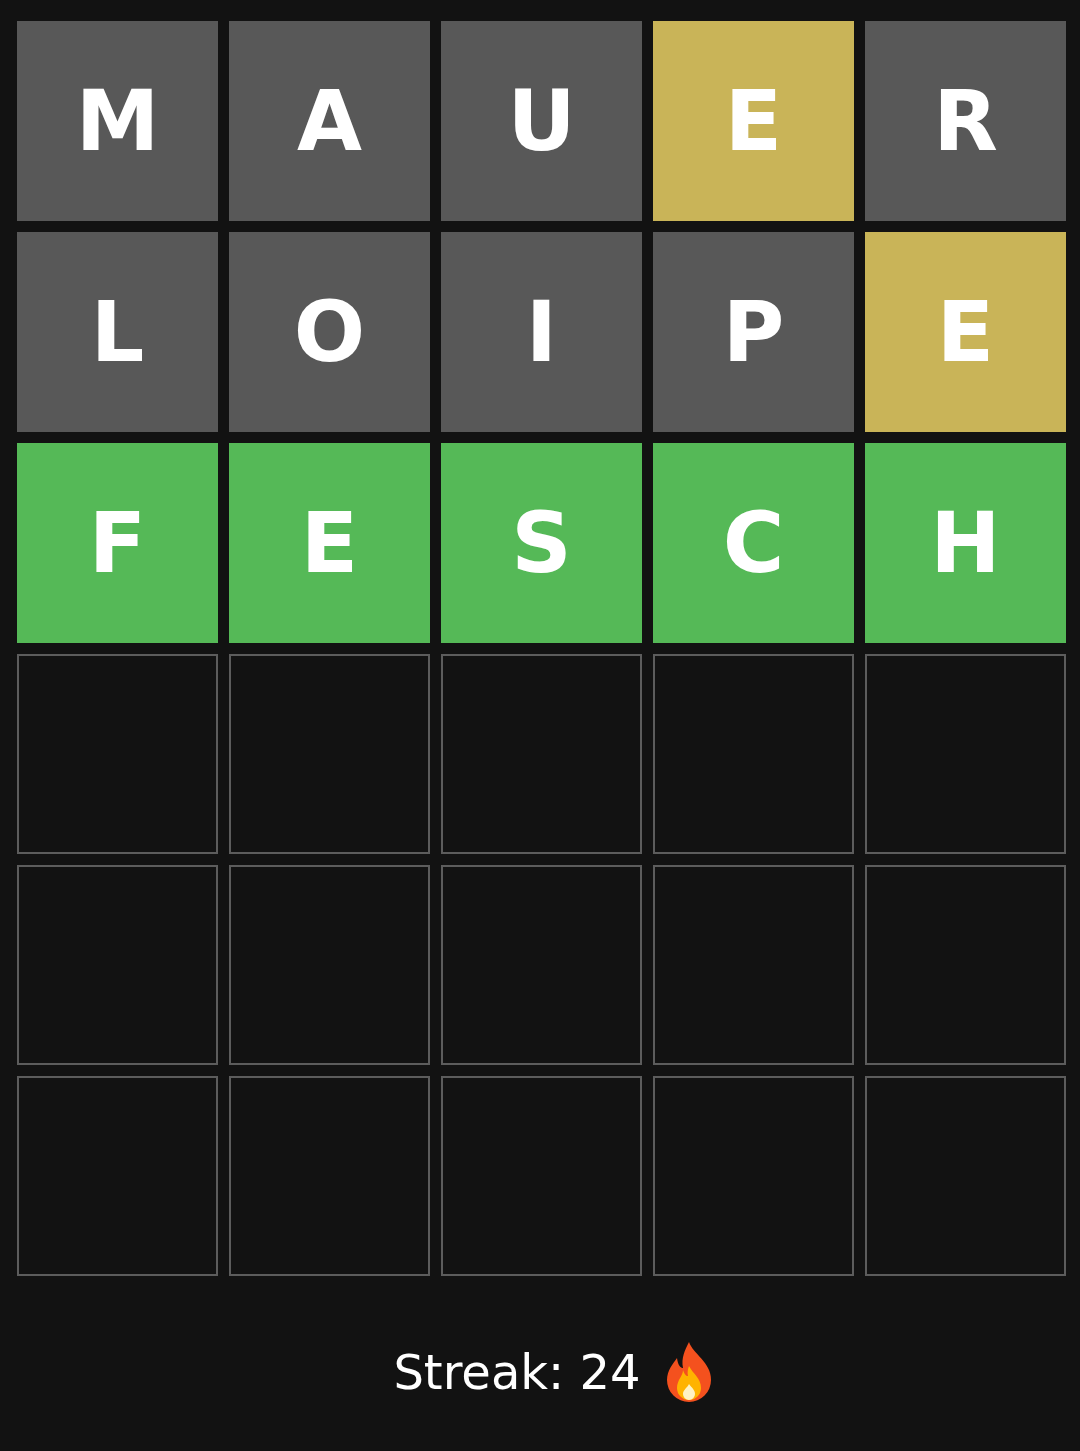 The height and width of the screenshot is (1451, 1080). I want to click on letter-tile: M, so click(117, 121).